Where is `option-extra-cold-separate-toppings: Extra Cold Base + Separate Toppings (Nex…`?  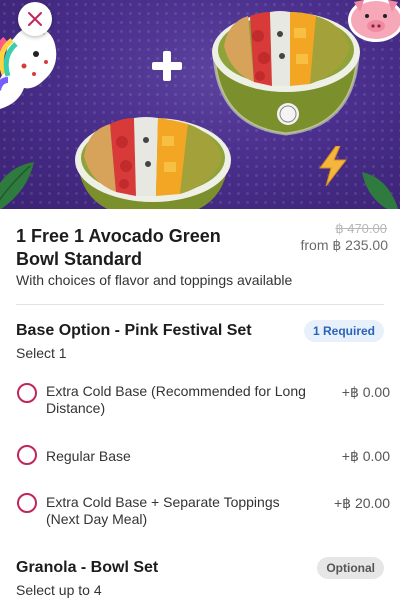
option-extra-cold-separate-toppings: Extra Cold Base + Separate Toppings (Nex… is located at coordinates (200, 511).